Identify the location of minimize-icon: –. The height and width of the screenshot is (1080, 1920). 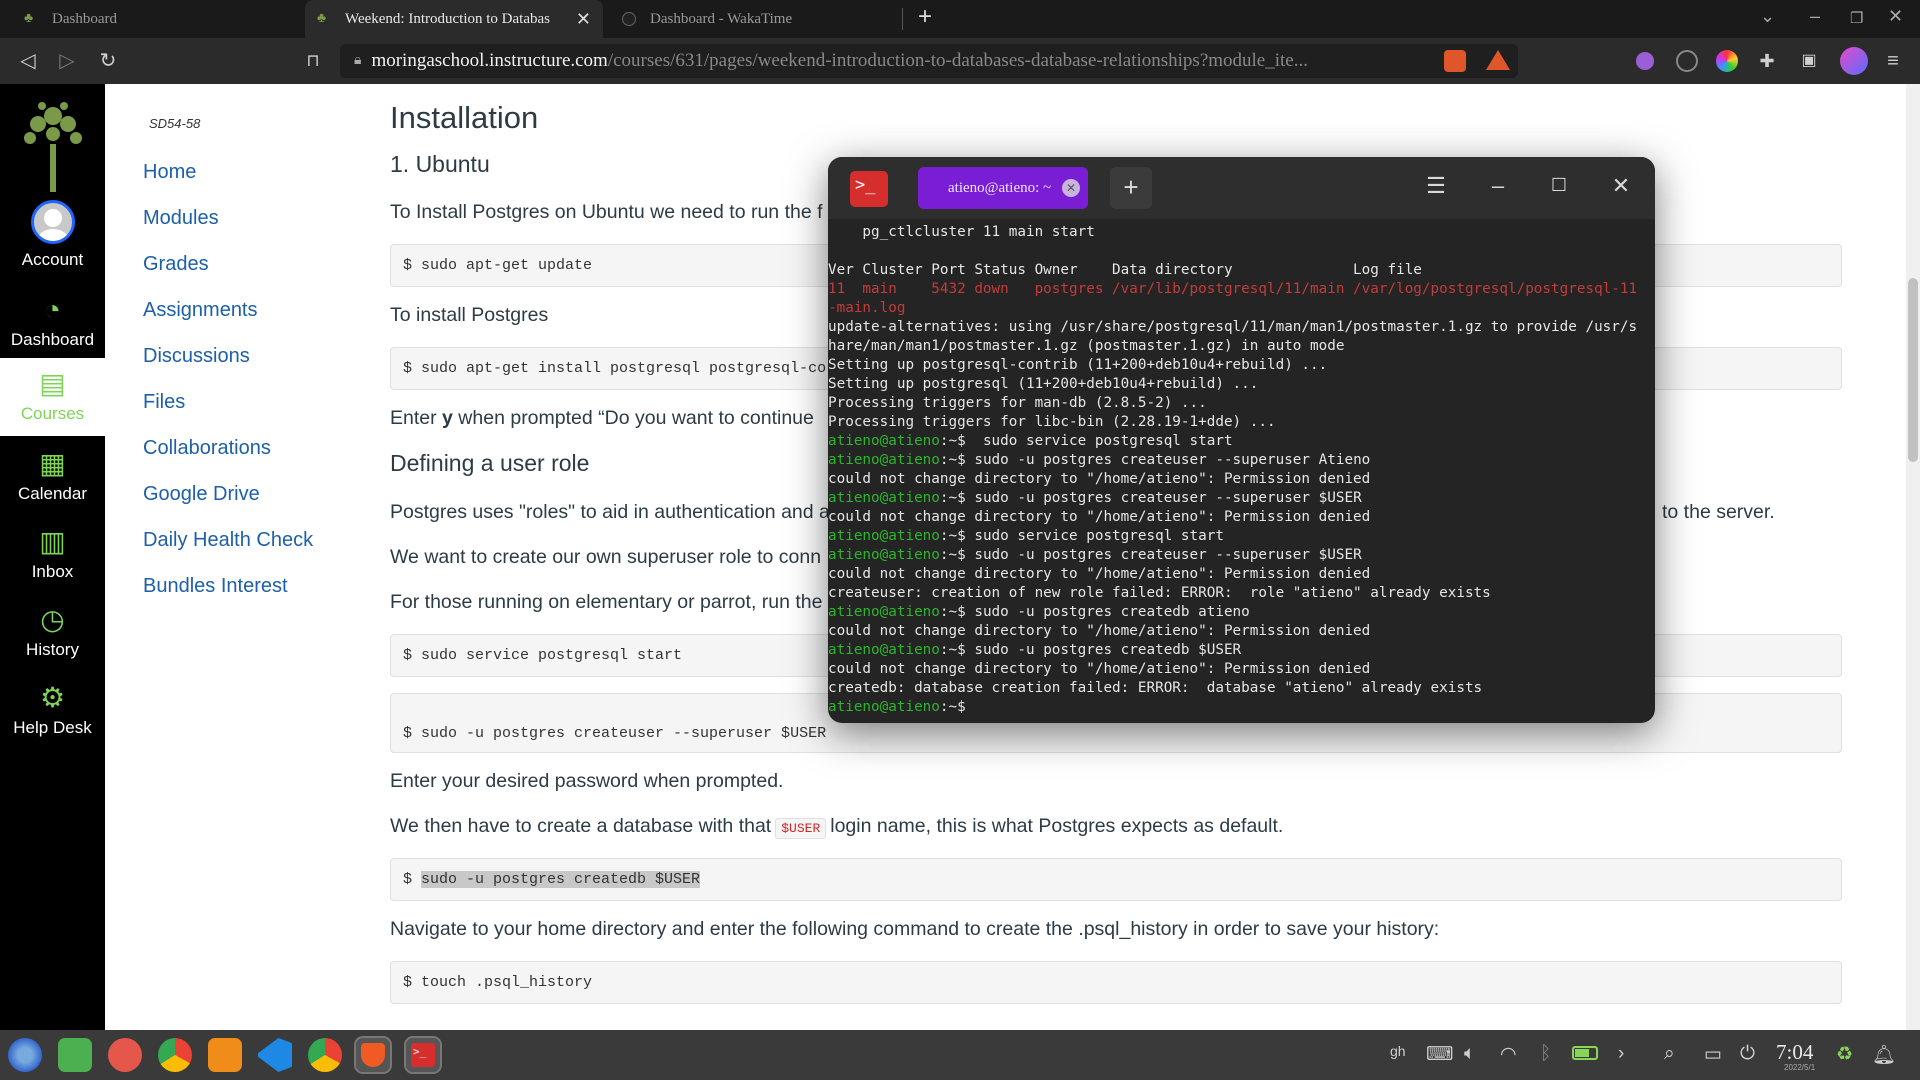
(1498, 186).